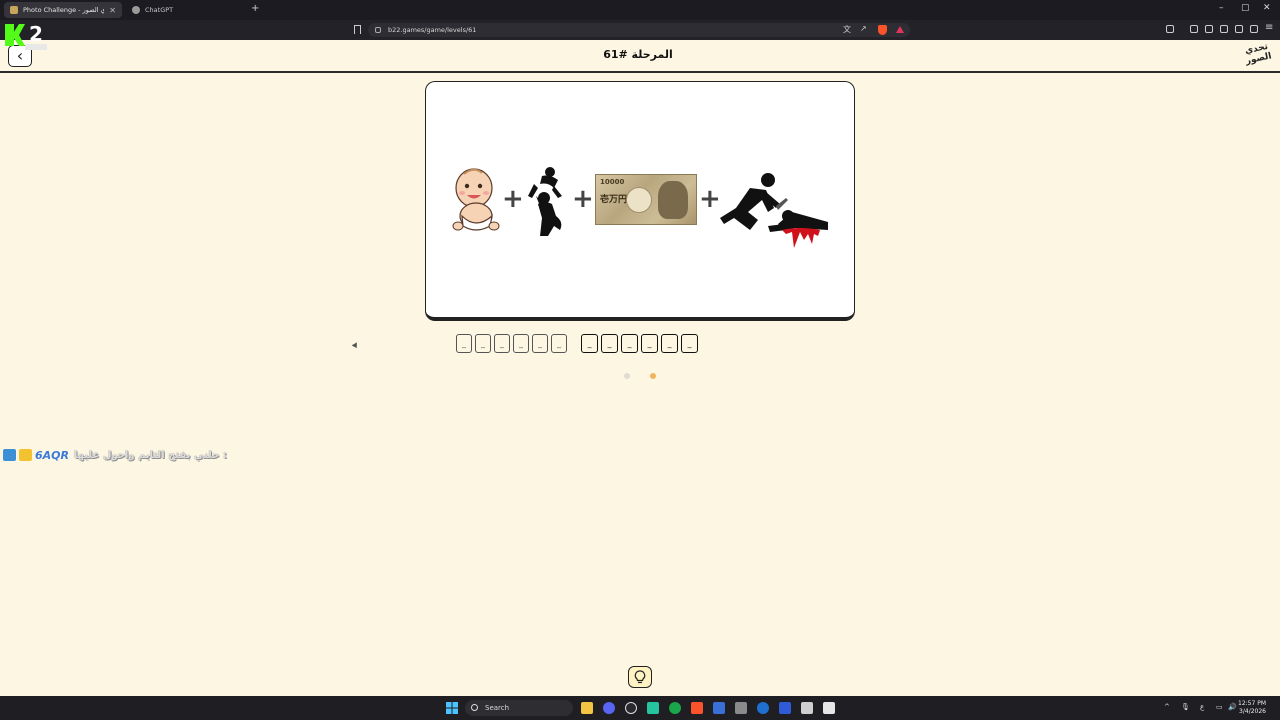  Describe the element at coordinates (452, 708) in the screenshot. I see `windows-start-icon` at that location.